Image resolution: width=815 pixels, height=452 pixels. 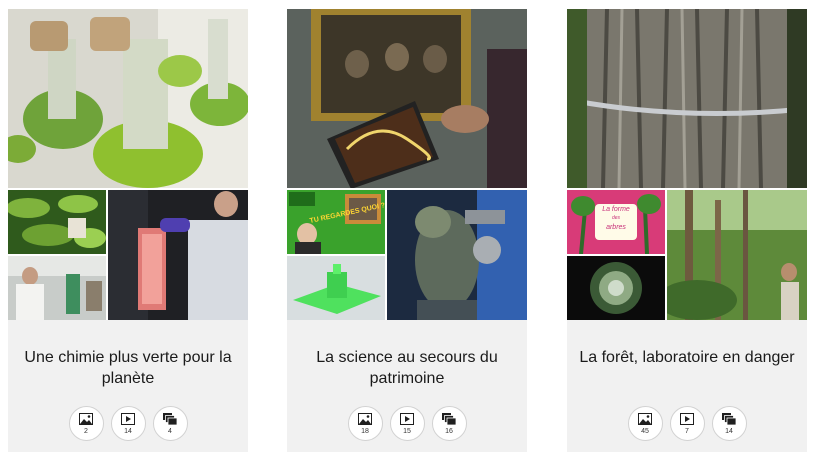 I want to click on photo-tu-regardes-quoi: TU REGARDES QUOI ?, so click(x=336, y=222).